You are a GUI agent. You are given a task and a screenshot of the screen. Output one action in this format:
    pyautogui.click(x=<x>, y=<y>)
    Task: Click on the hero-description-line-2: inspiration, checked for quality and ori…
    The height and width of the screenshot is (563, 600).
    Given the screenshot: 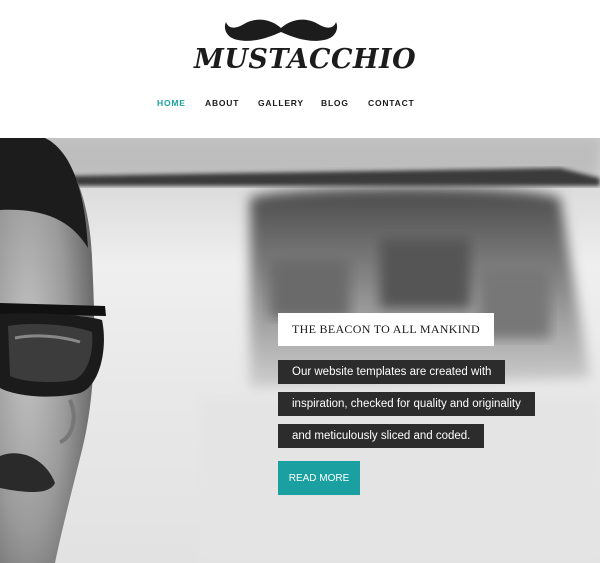 What is the action you would take?
    pyautogui.click(x=406, y=404)
    